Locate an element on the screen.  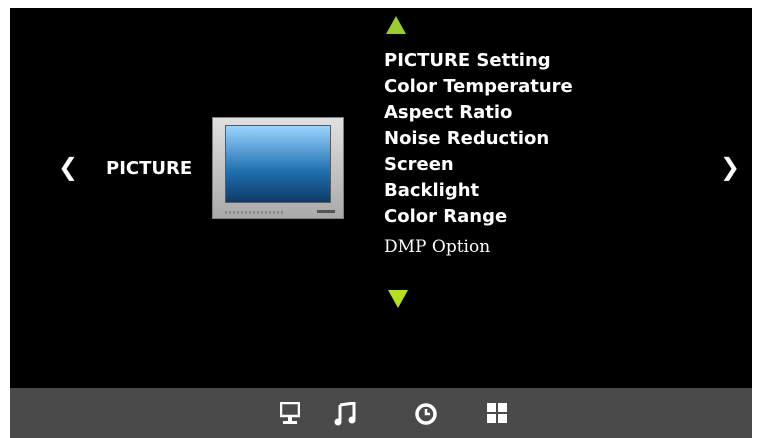
scroll-down-arrow-icon is located at coordinates (398, 299).